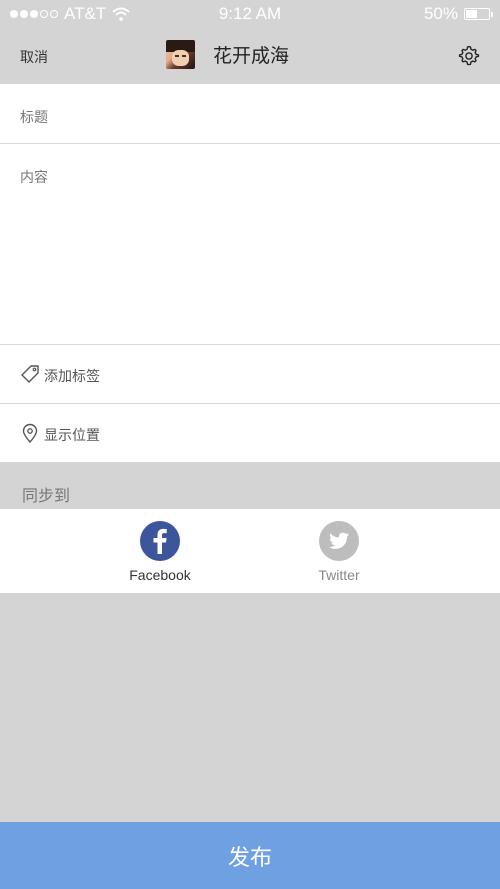 This screenshot has width=500, height=889. Describe the element at coordinates (160, 575) in the screenshot. I see `facebook-label: Facebook` at that location.